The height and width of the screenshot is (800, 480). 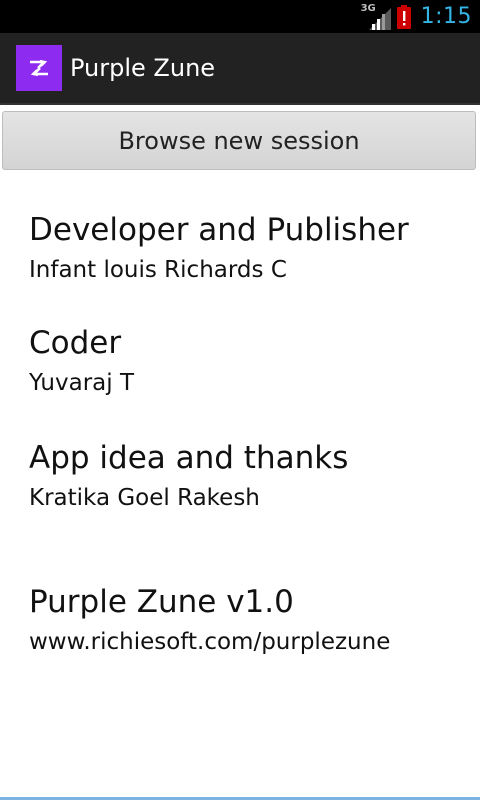 I want to click on browse-new-session-button: Browse new session, so click(x=239, y=140).